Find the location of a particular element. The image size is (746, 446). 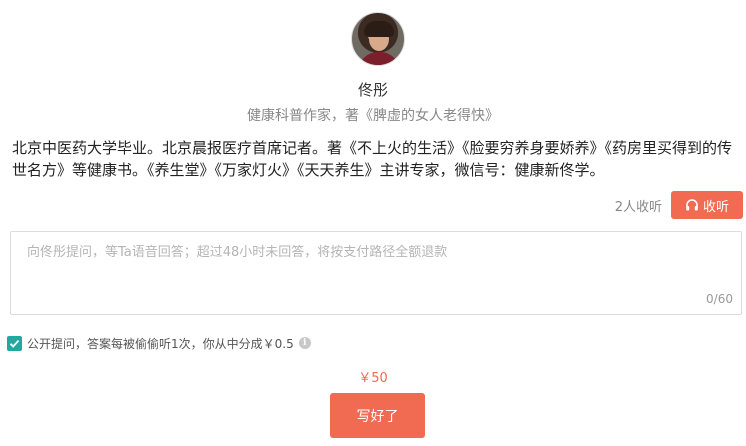

listener-count: 2人收听 is located at coordinates (638, 207).